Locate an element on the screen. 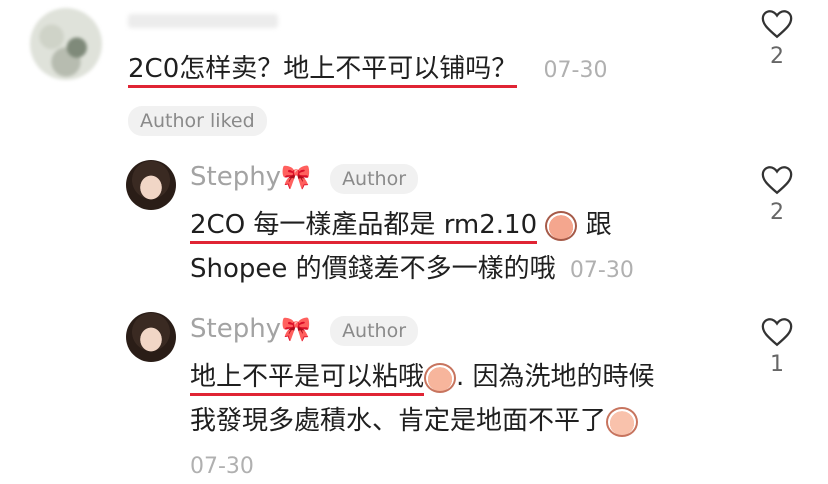  reply-line-1: 地上不平是可以粘哦 . 因為洗地的時候 is located at coordinates (422, 378).